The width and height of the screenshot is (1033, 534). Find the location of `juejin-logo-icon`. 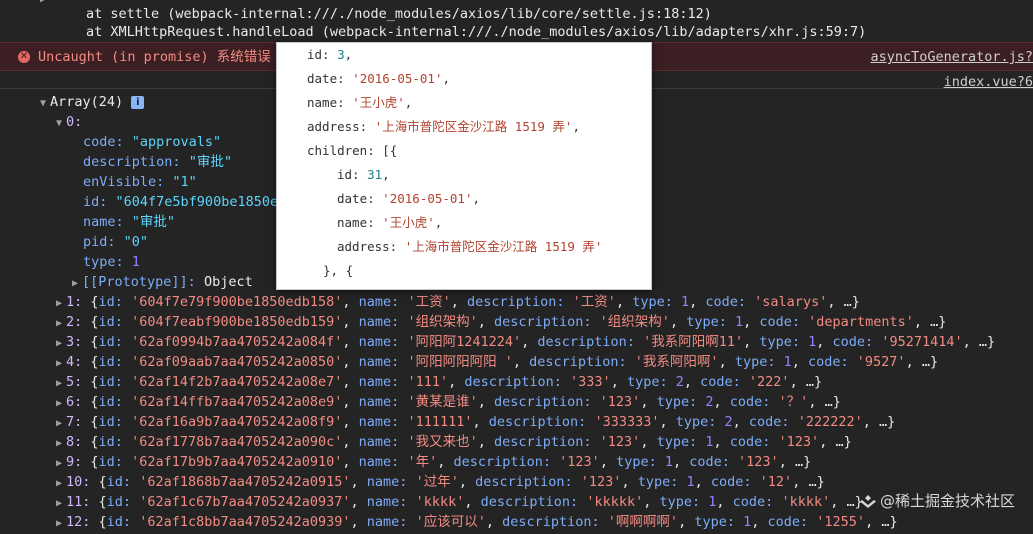

juejin-logo-icon is located at coordinates (867, 501).